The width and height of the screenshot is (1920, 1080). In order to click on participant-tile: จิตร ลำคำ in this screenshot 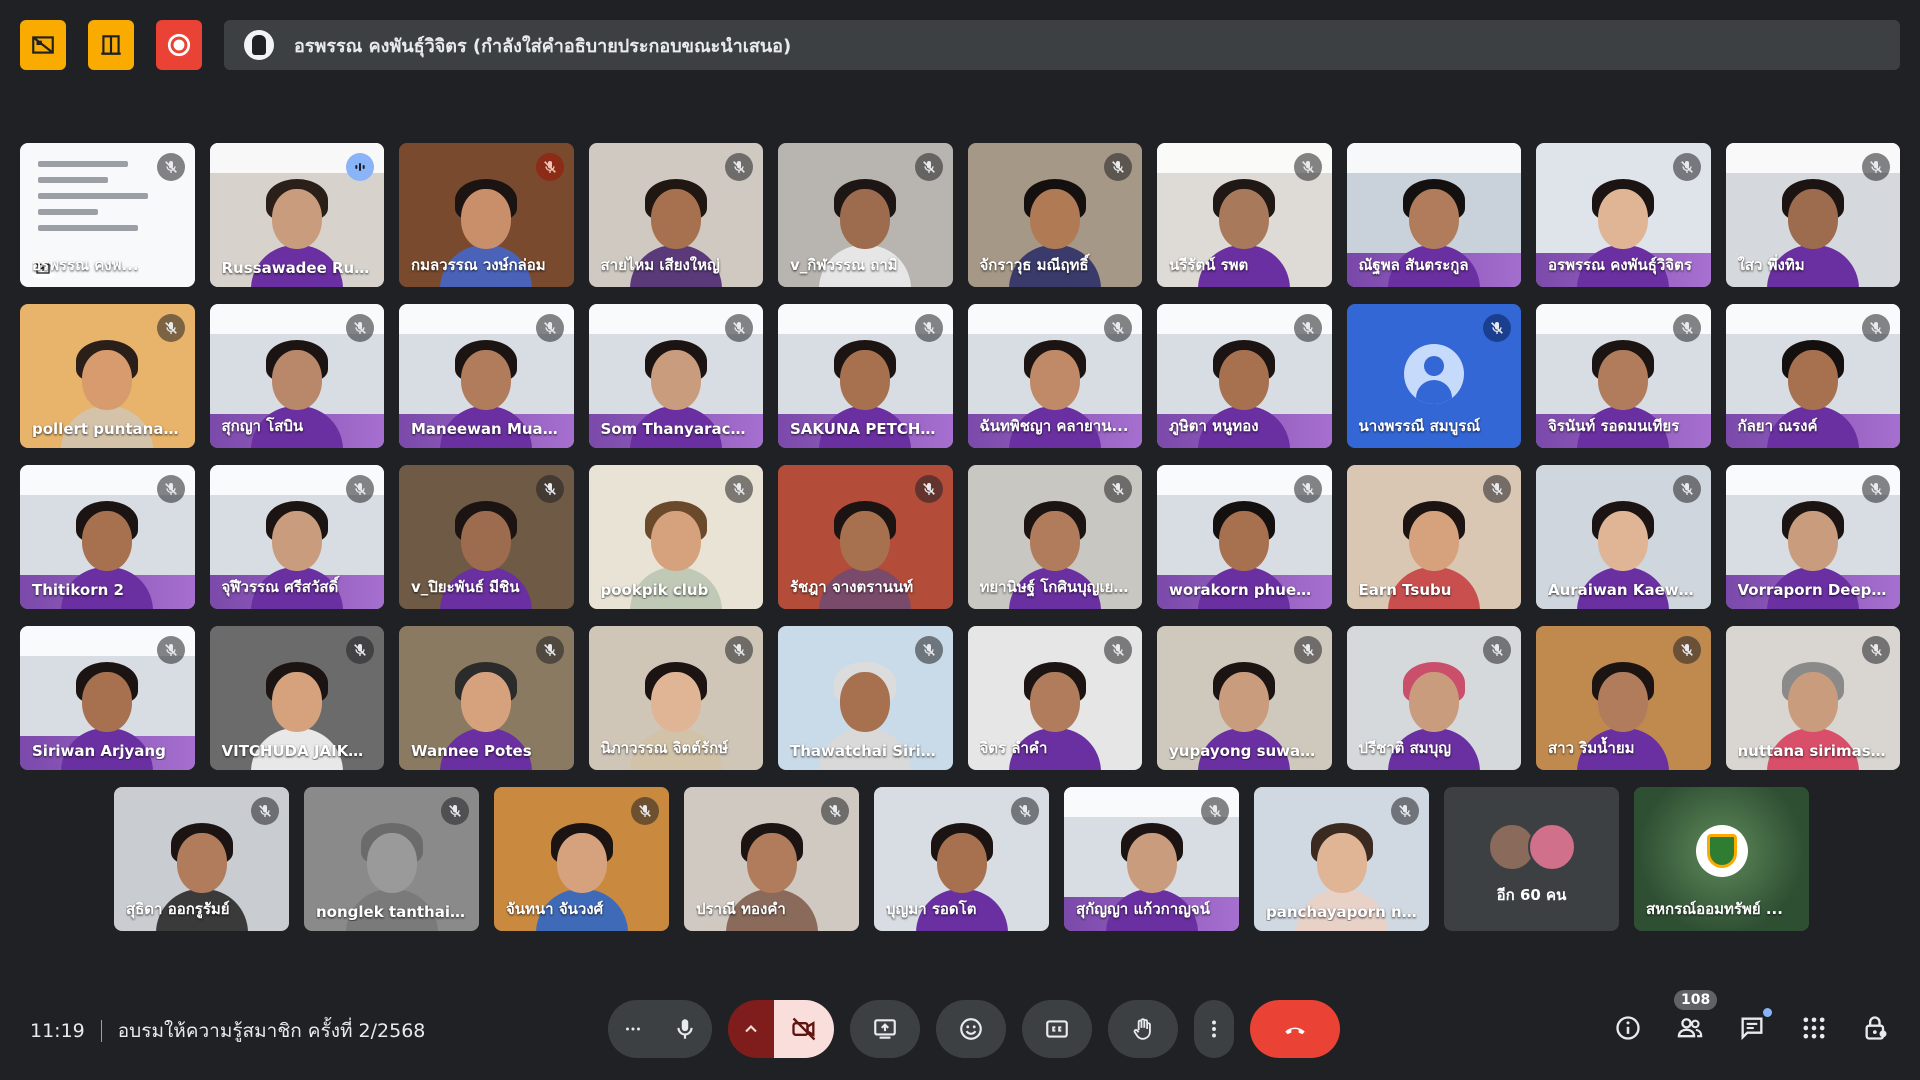, I will do `click(1054, 698)`.